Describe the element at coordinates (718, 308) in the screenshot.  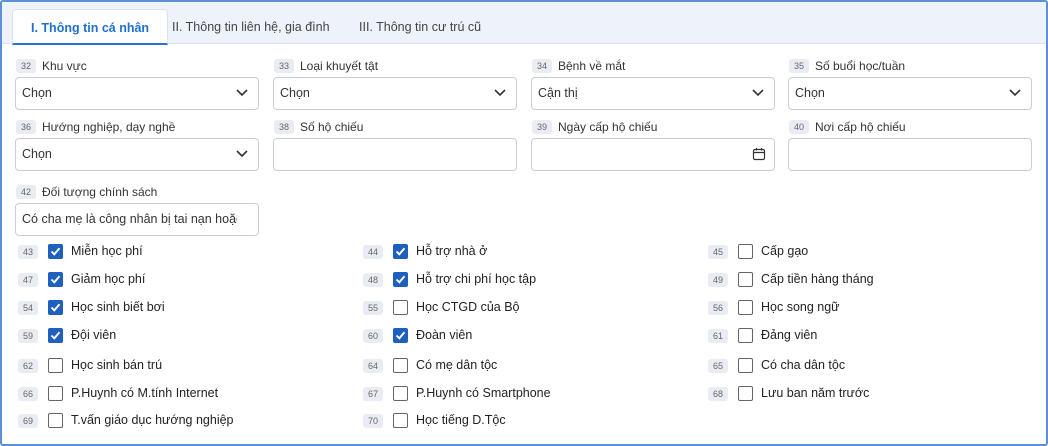
I see `field-number: 56` at that location.